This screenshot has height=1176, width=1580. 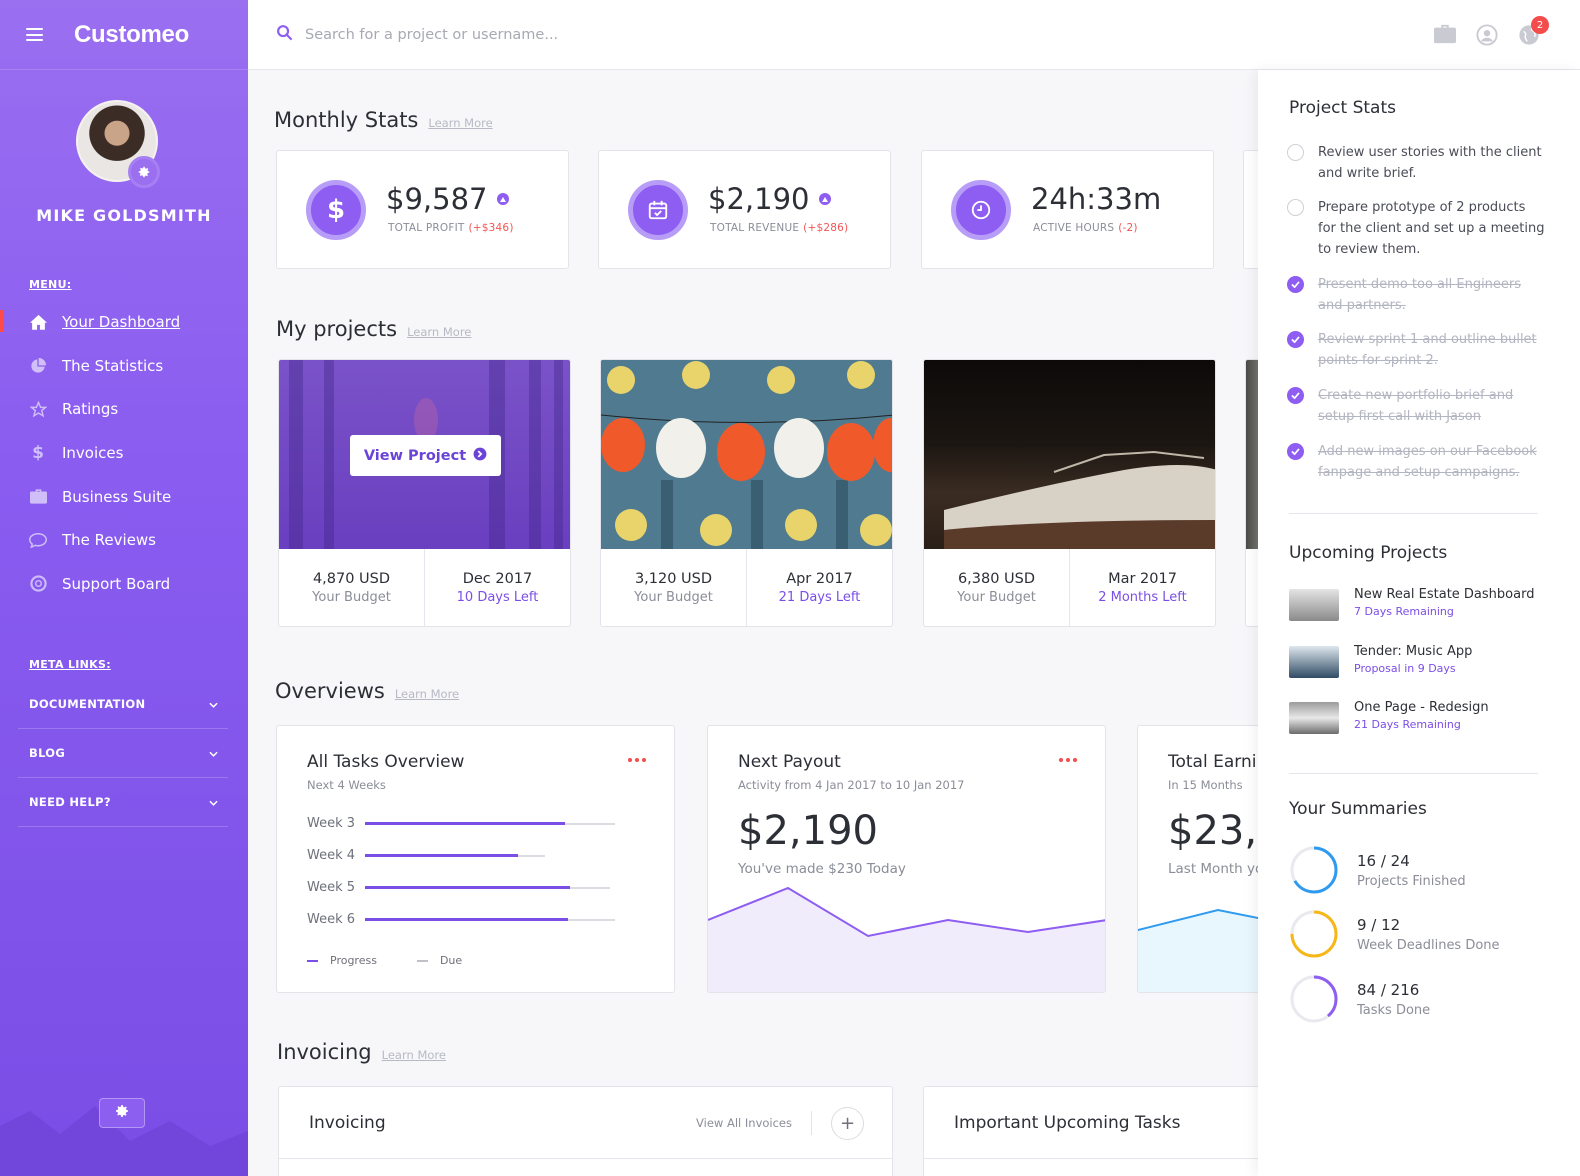 I want to click on sidebar-item-label: Support Board, so click(x=116, y=583).